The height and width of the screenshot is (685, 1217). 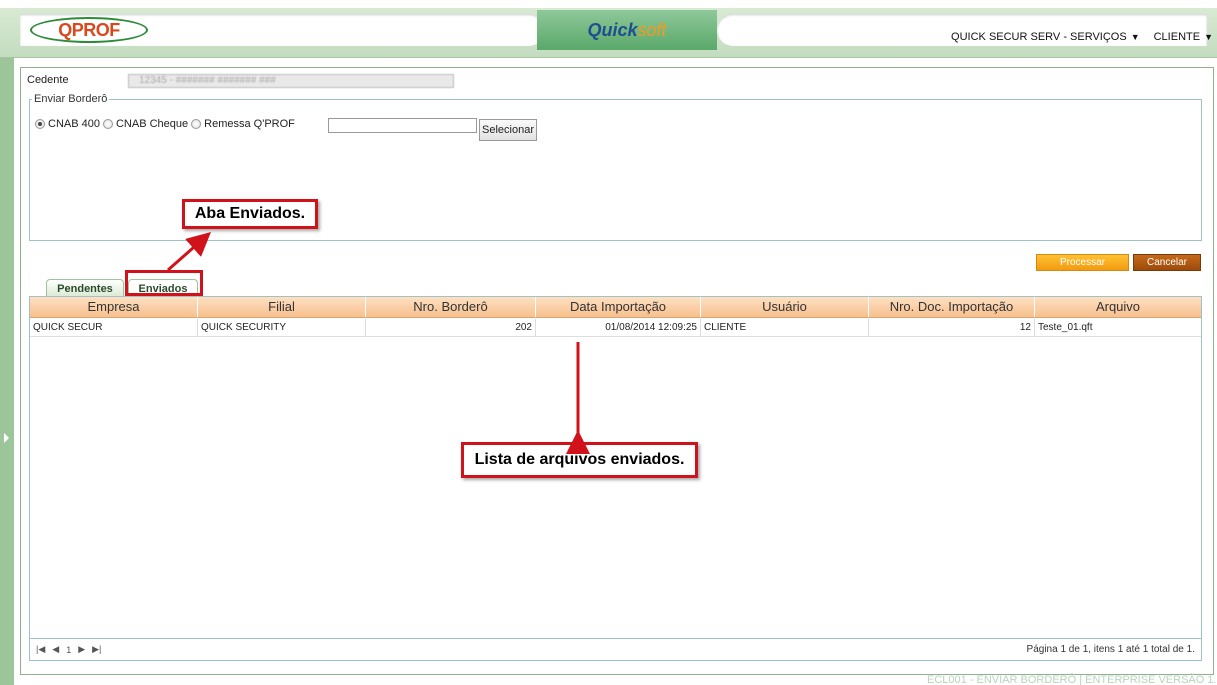 What do you see at coordinates (451, 307) in the screenshot?
I see `column-header-bordero: Nro. Borderô` at bounding box center [451, 307].